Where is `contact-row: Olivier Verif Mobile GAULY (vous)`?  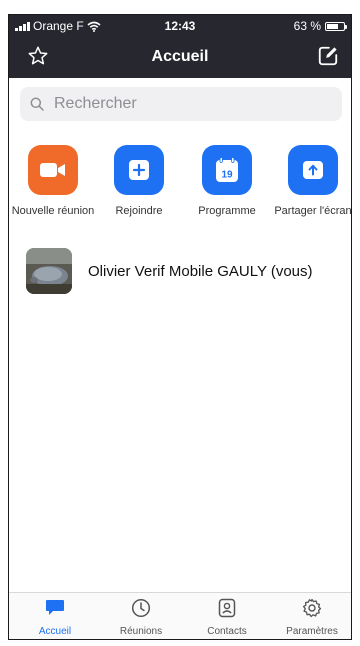
contact-row: Olivier Verif Mobile GAULY (vous) is located at coordinates (186, 271).